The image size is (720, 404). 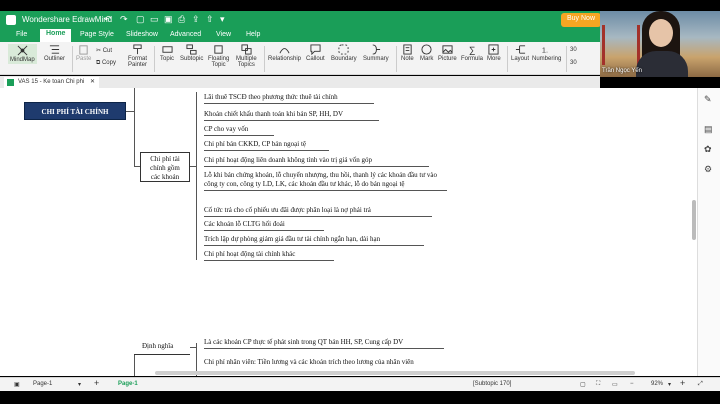 I want to click on golden-gate-bridge-background, so click(x=621, y=45).